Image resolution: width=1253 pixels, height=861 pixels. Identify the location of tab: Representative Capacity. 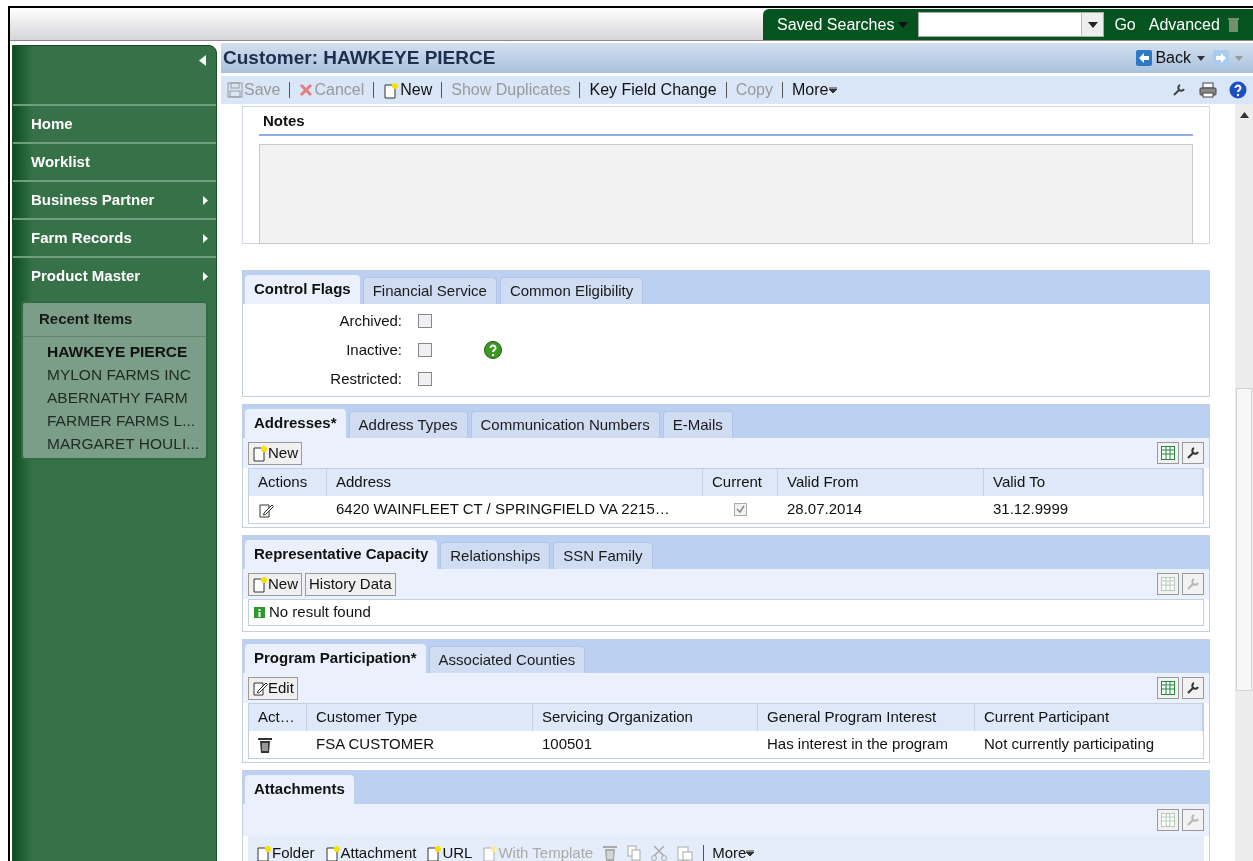
(341, 554).